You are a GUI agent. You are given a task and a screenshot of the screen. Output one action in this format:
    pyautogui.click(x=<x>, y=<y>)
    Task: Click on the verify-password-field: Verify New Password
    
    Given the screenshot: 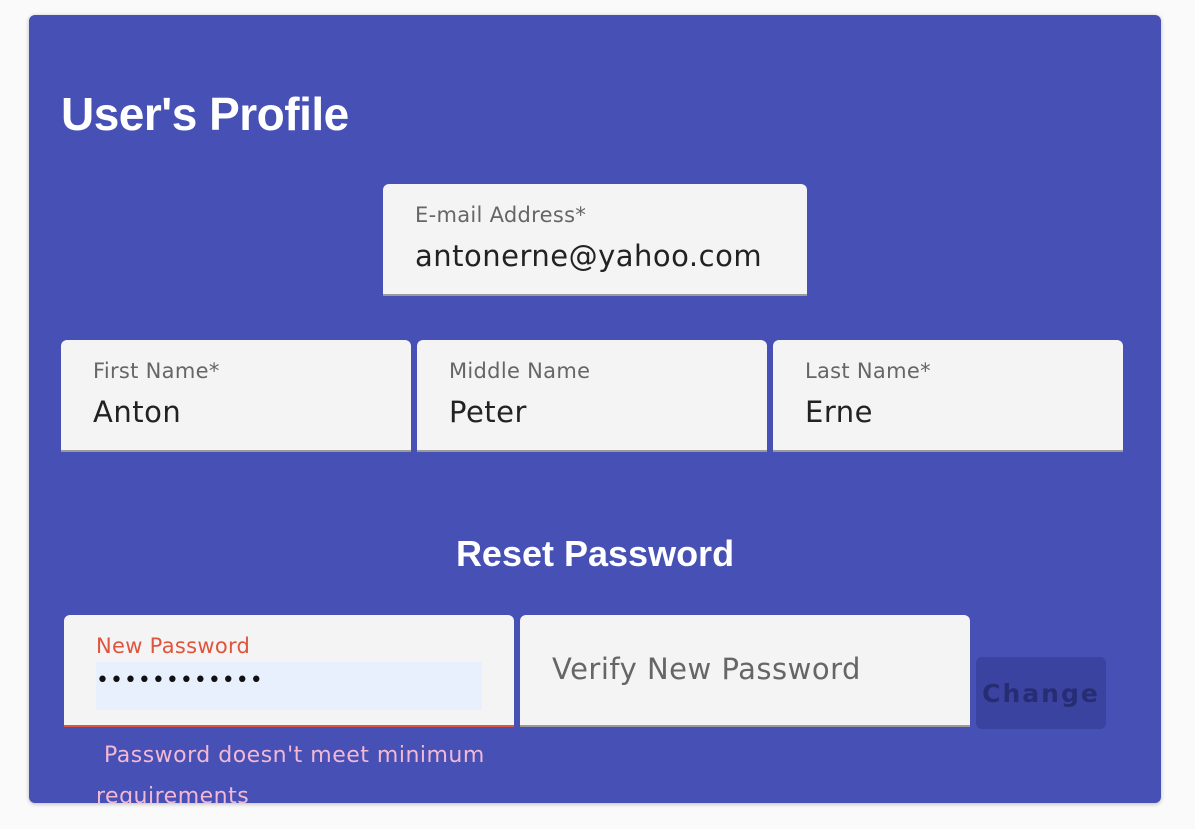 What is the action you would take?
    pyautogui.click(x=745, y=671)
    